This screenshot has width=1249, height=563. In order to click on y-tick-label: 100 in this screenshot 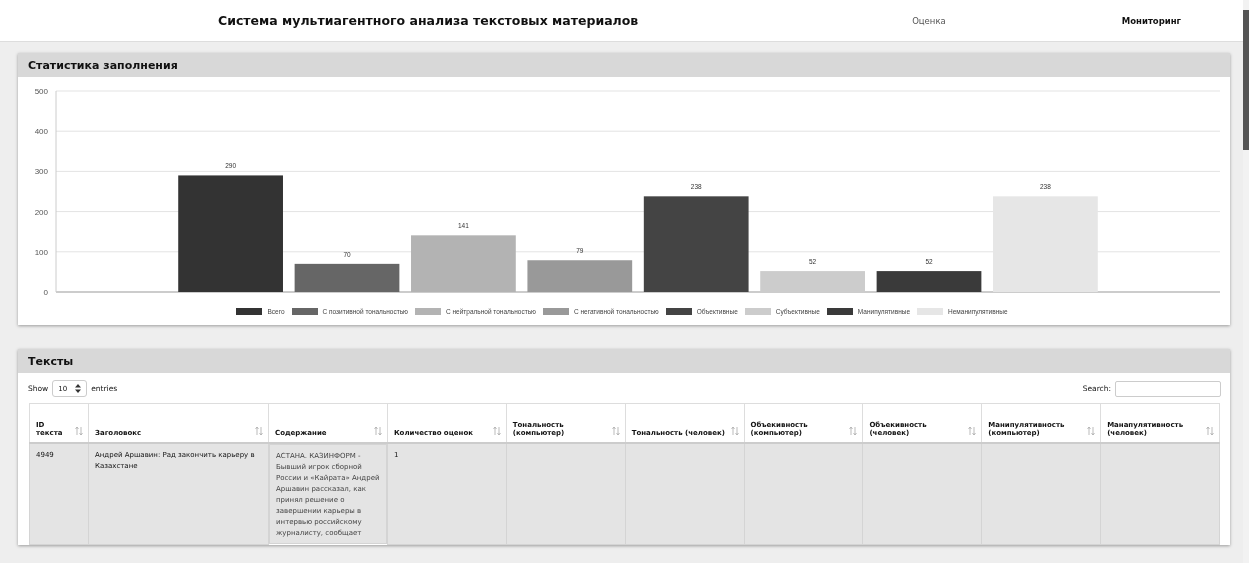, I will do `click(41, 252)`.